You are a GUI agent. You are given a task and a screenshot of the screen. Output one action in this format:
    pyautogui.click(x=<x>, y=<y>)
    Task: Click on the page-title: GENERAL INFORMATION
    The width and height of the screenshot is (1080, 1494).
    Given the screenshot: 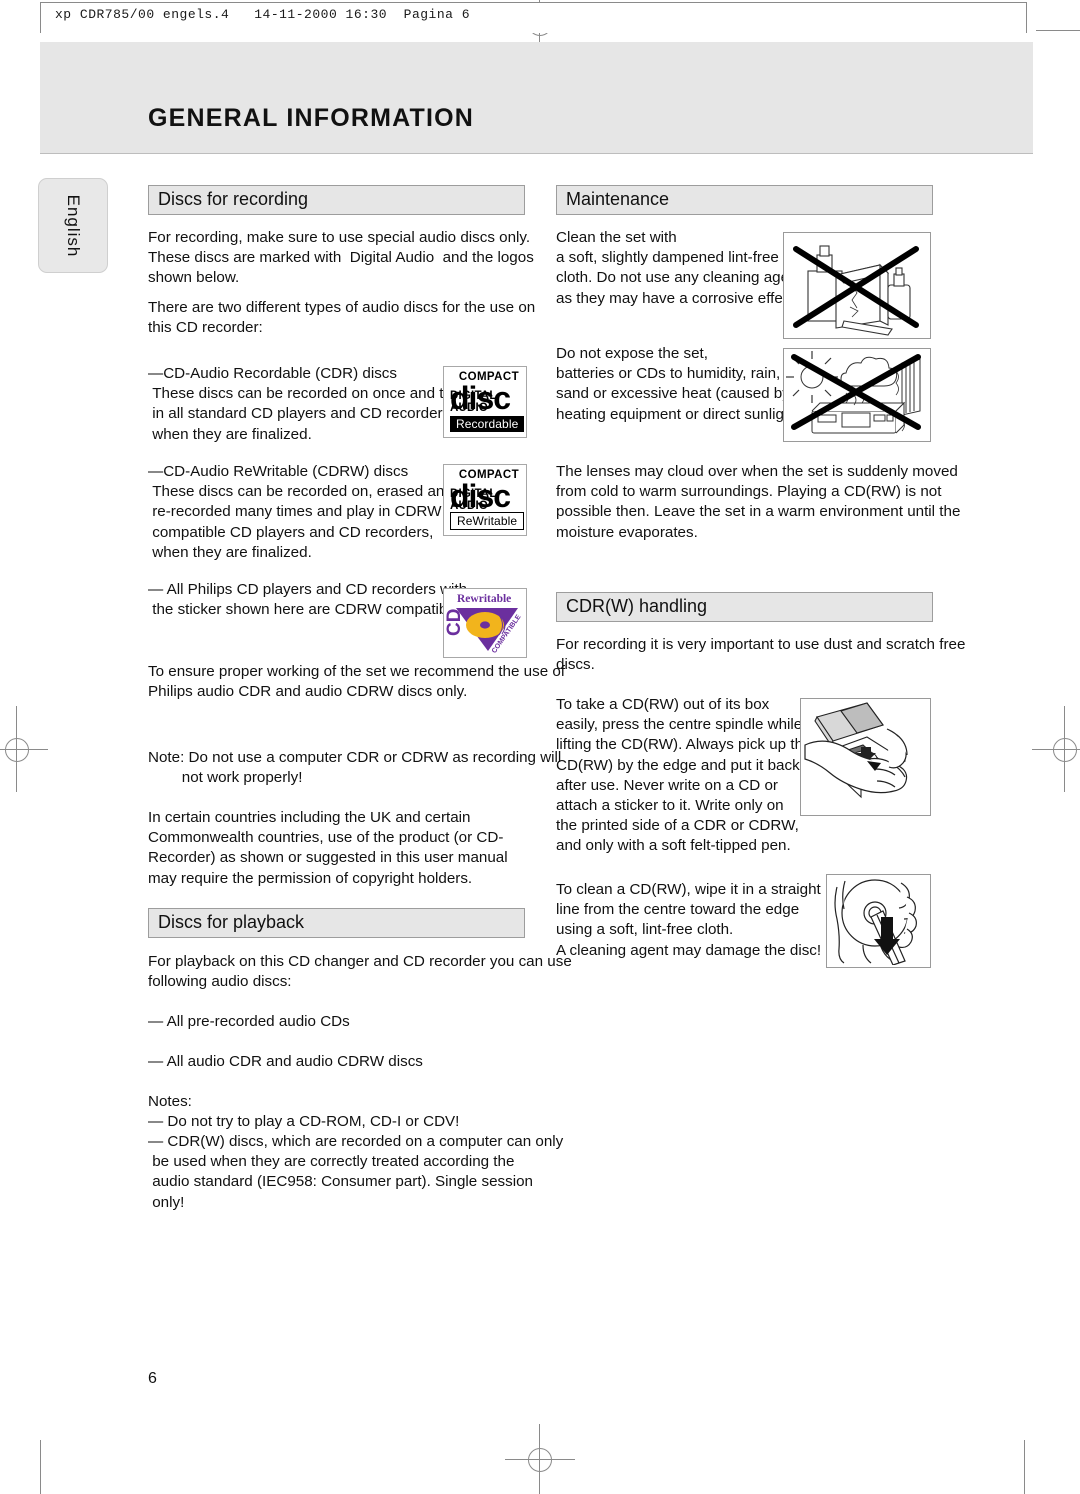 What is the action you would take?
    pyautogui.click(x=311, y=118)
    